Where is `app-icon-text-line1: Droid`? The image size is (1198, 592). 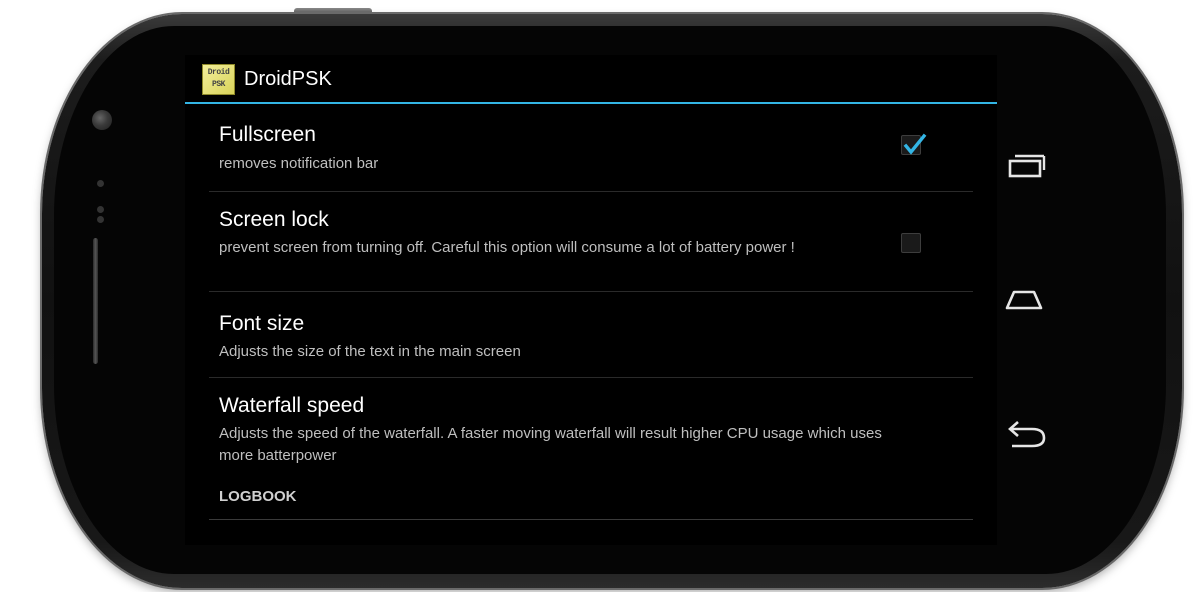 app-icon-text-line1: Droid is located at coordinates (218, 72).